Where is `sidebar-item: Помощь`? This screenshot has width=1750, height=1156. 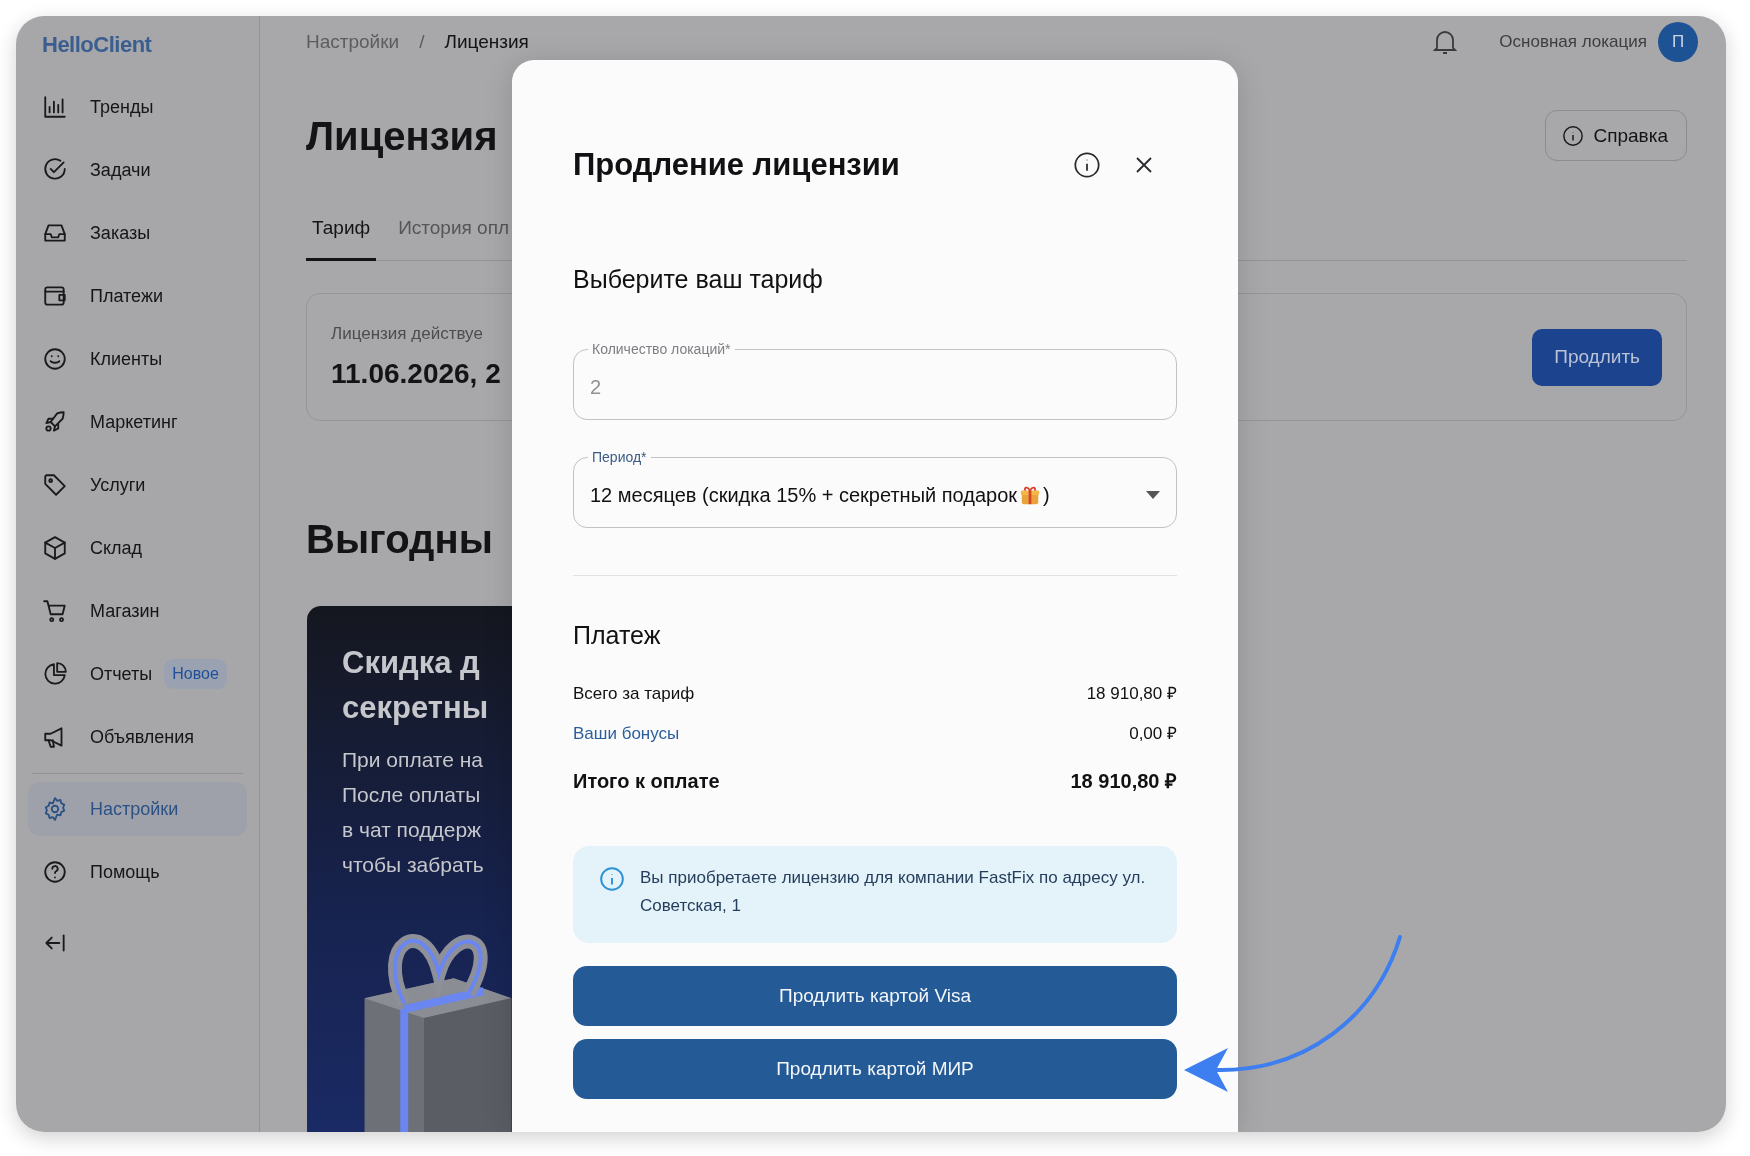
sidebar-item: Помощь is located at coordinates (137, 872).